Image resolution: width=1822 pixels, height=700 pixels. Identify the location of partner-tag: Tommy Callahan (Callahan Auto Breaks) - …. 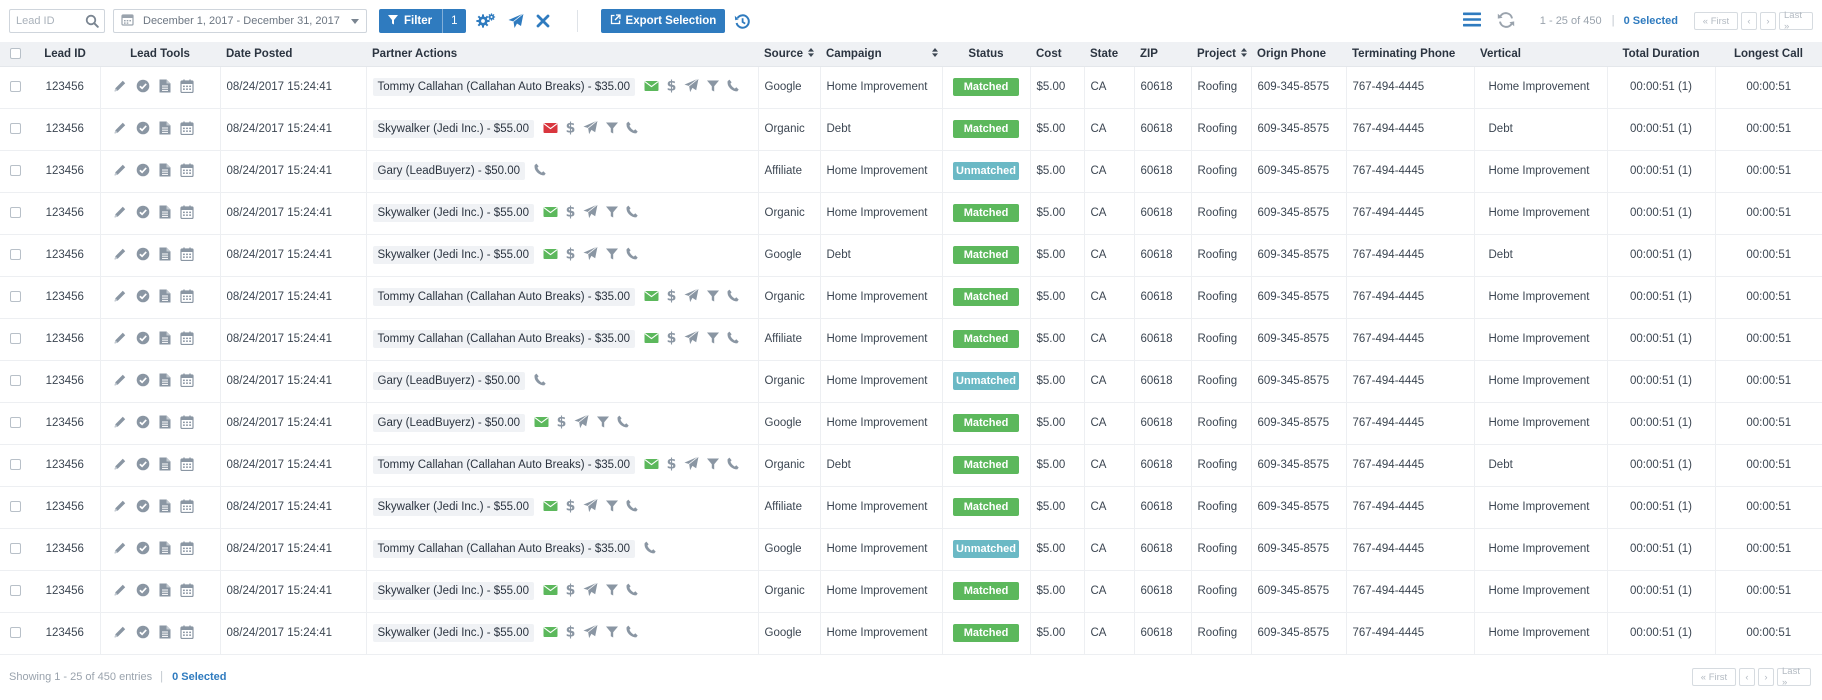
(503, 87).